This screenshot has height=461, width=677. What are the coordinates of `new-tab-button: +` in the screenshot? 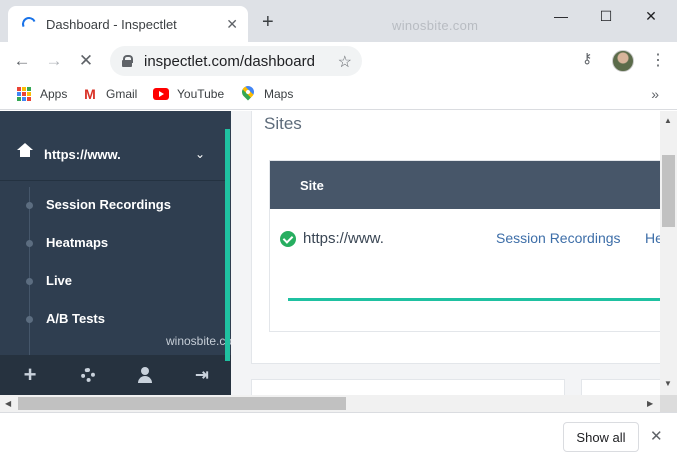 It's located at (268, 22).